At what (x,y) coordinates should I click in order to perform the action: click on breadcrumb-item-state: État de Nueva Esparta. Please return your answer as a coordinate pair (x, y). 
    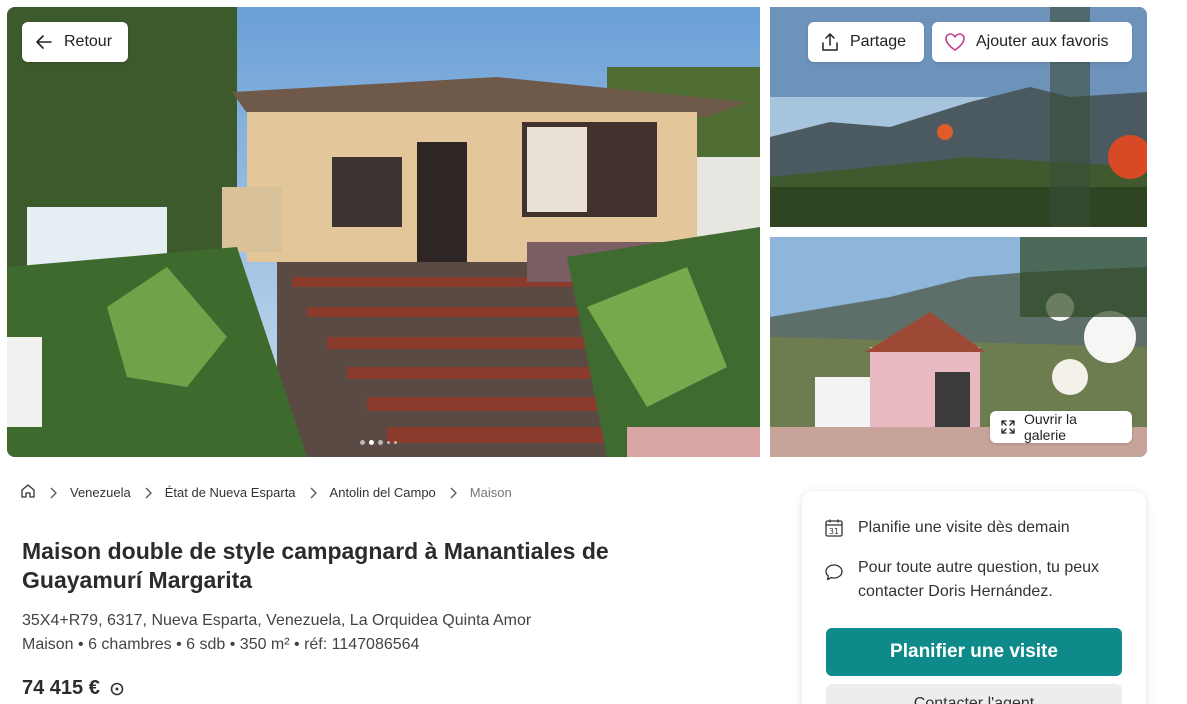
    Looking at the image, I should click on (230, 492).